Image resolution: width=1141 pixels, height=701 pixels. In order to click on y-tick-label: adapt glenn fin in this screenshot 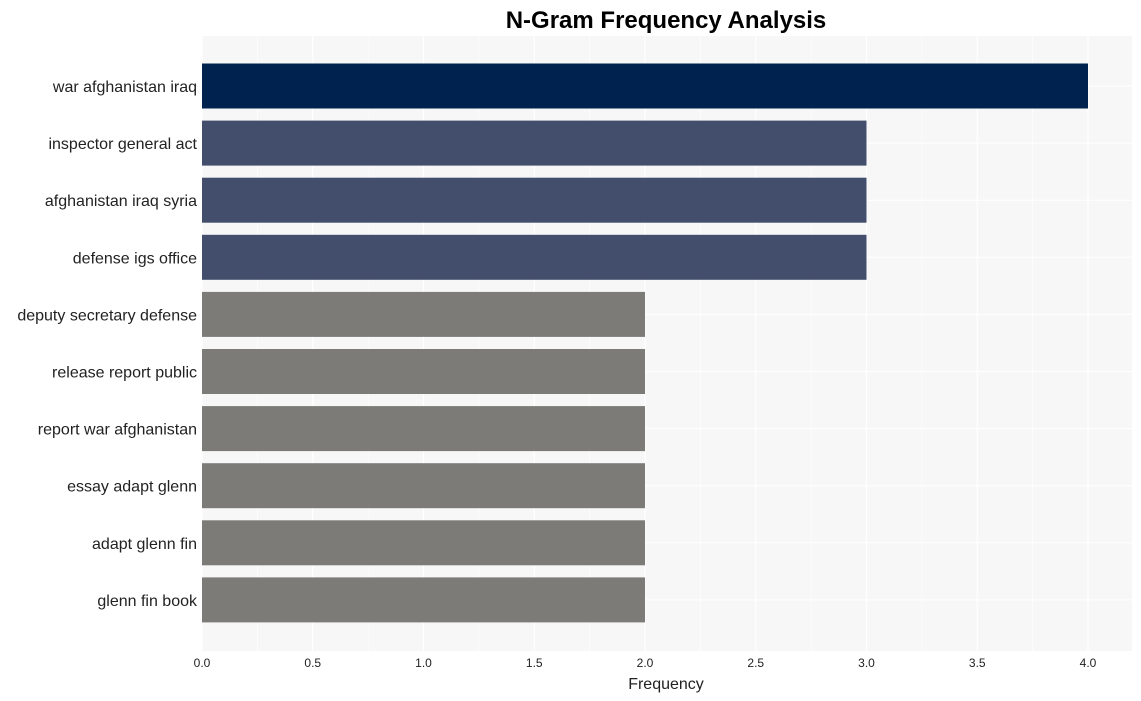, I will do `click(144, 544)`.